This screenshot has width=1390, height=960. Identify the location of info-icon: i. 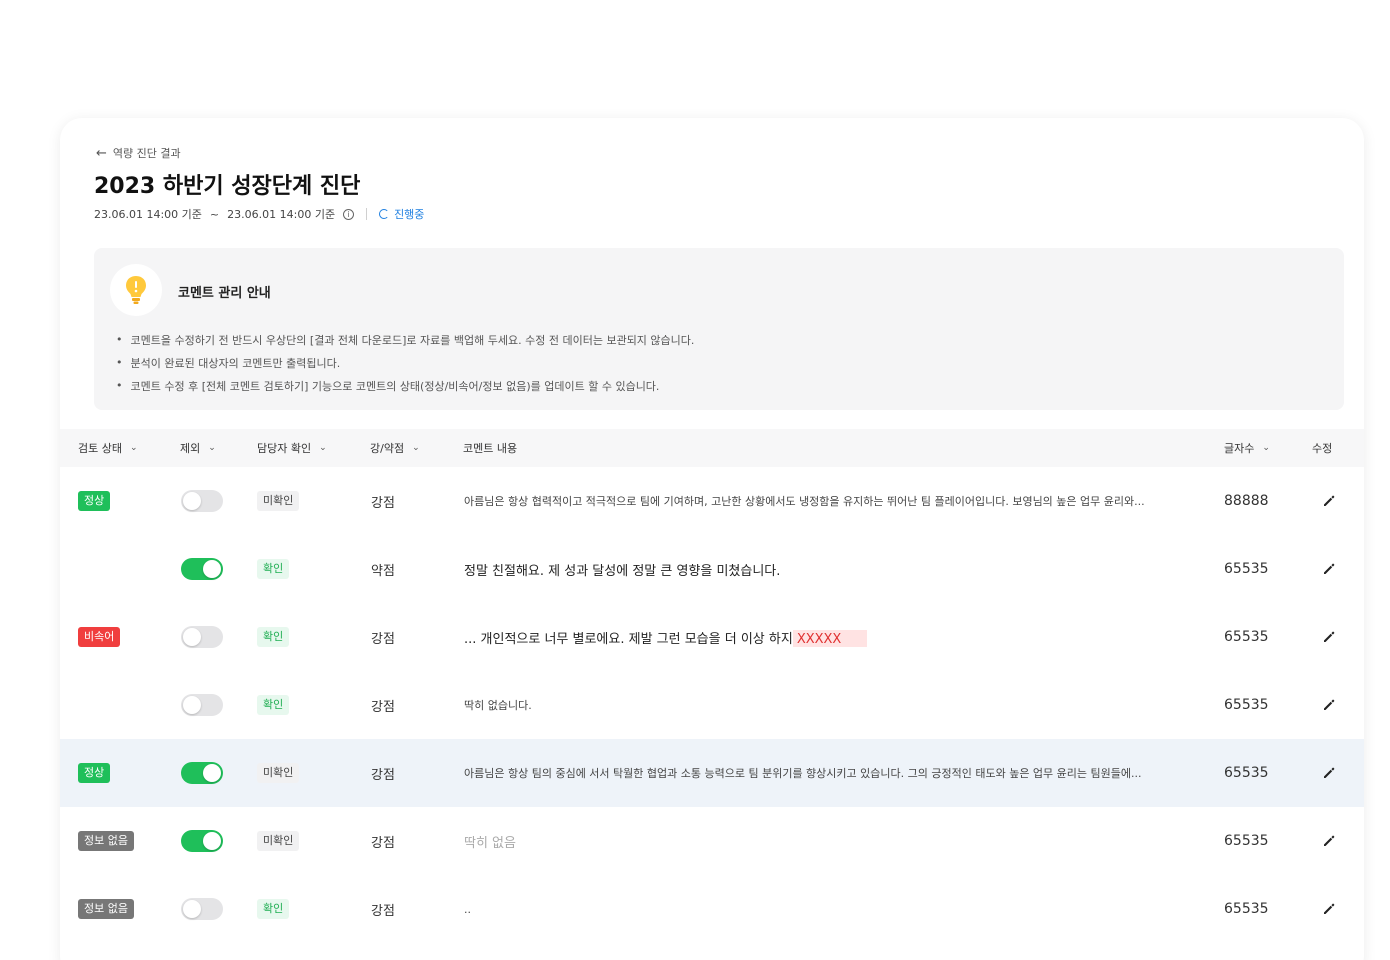
(349, 214).